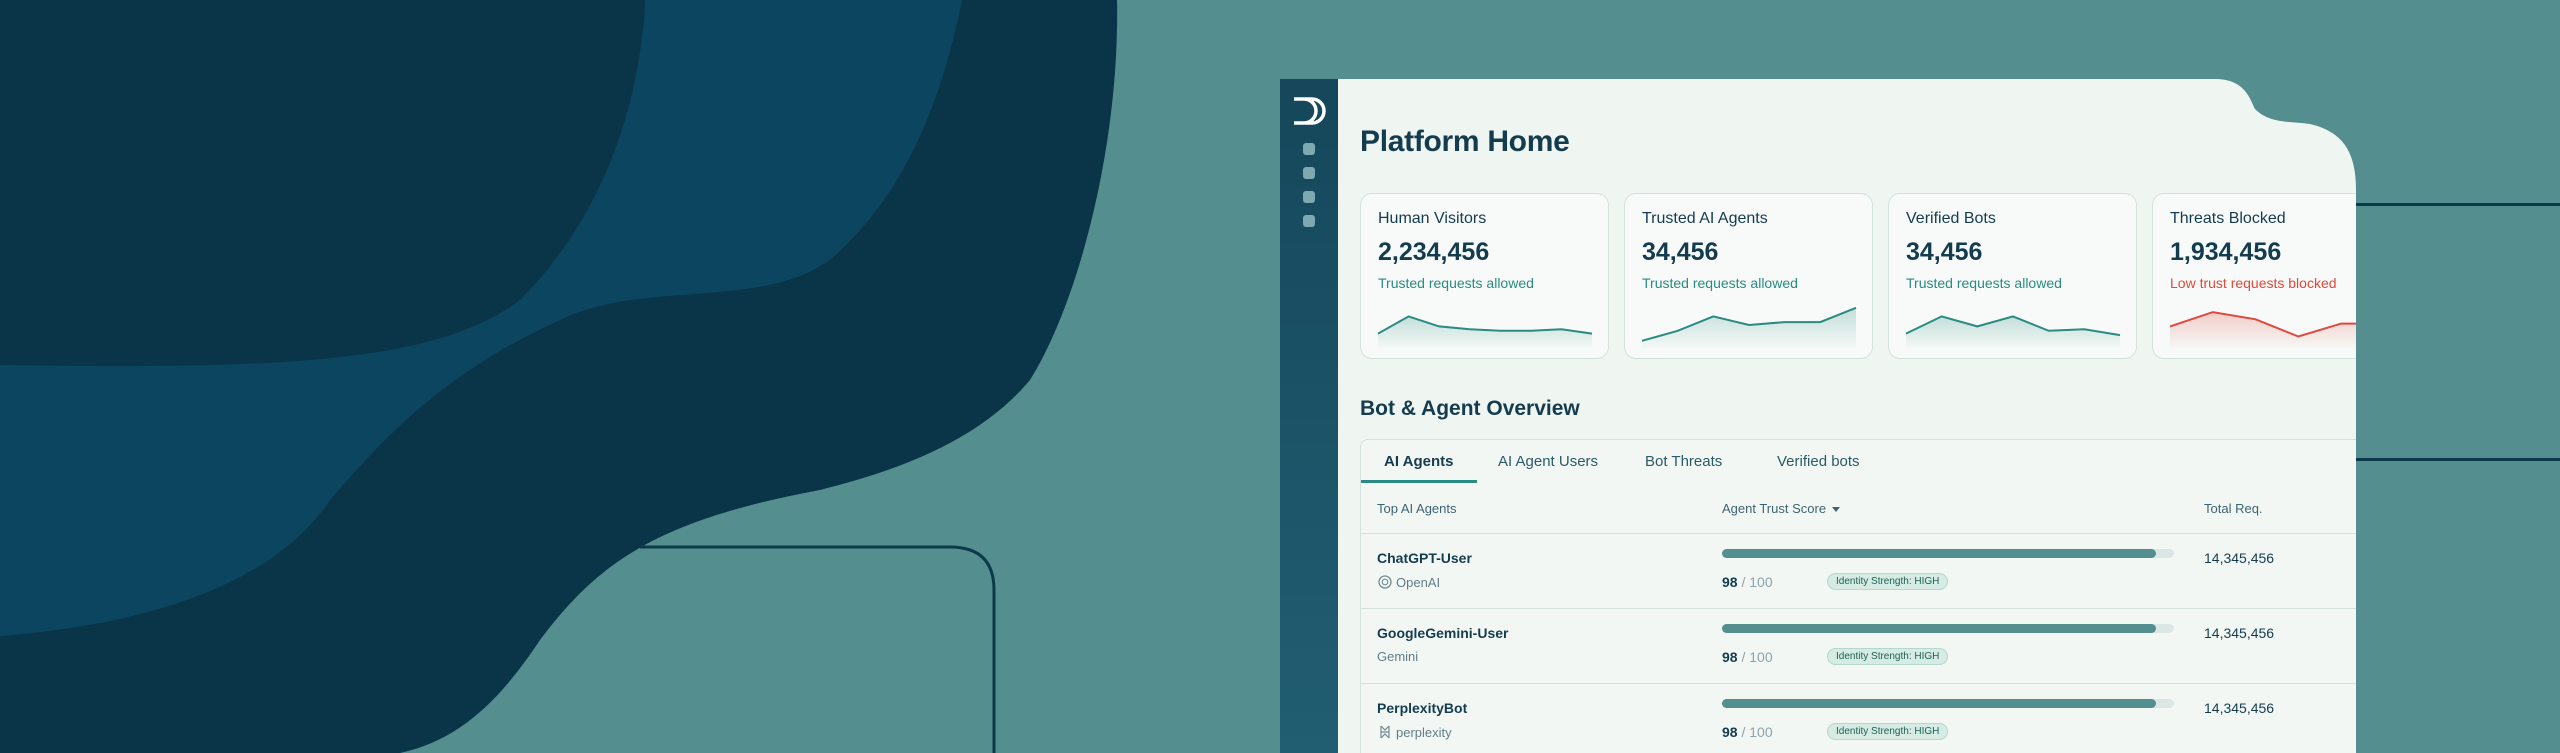 This screenshot has width=2560, height=753. I want to click on org-name: OpenAI, so click(1418, 582).